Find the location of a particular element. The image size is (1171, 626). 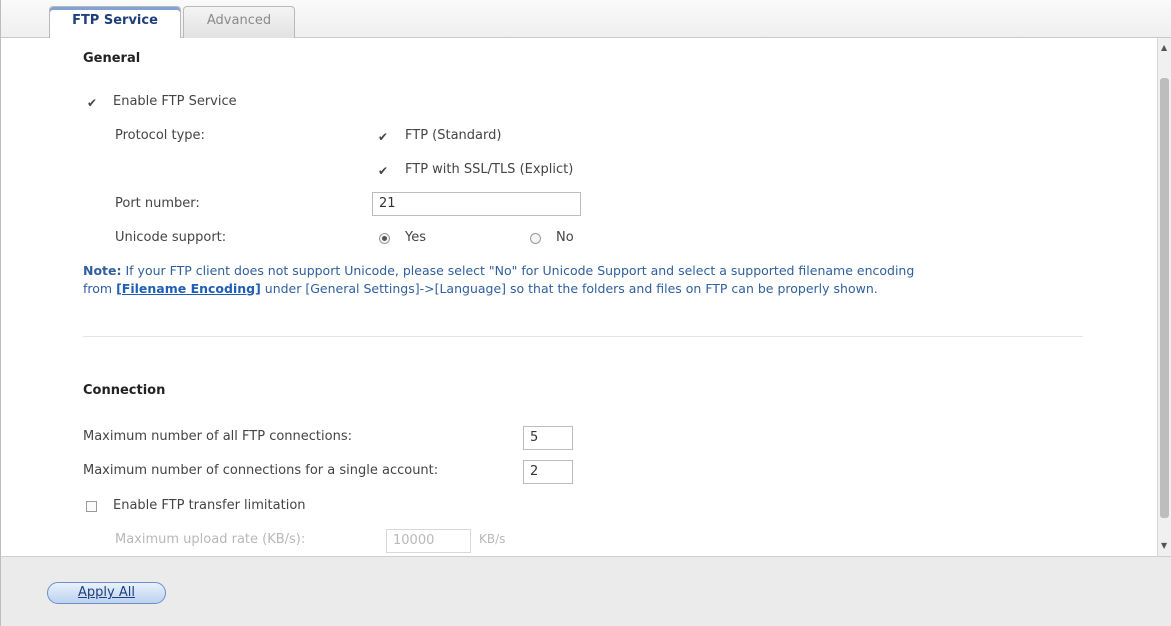

ftp-standard-label: FTP (Standard) is located at coordinates (453, 135).